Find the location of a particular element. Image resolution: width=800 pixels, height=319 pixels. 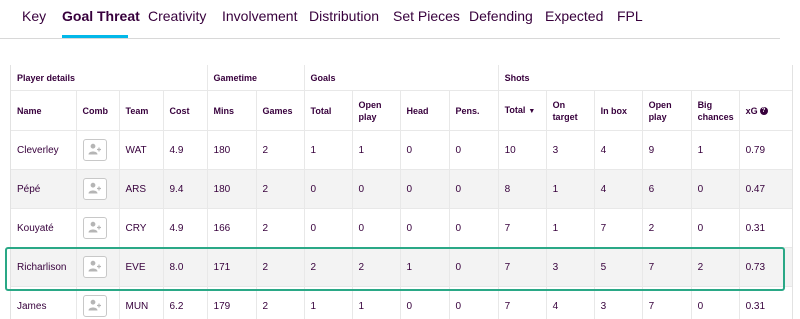

col-header-pens: Pens. is located at coordinates (474, 110).